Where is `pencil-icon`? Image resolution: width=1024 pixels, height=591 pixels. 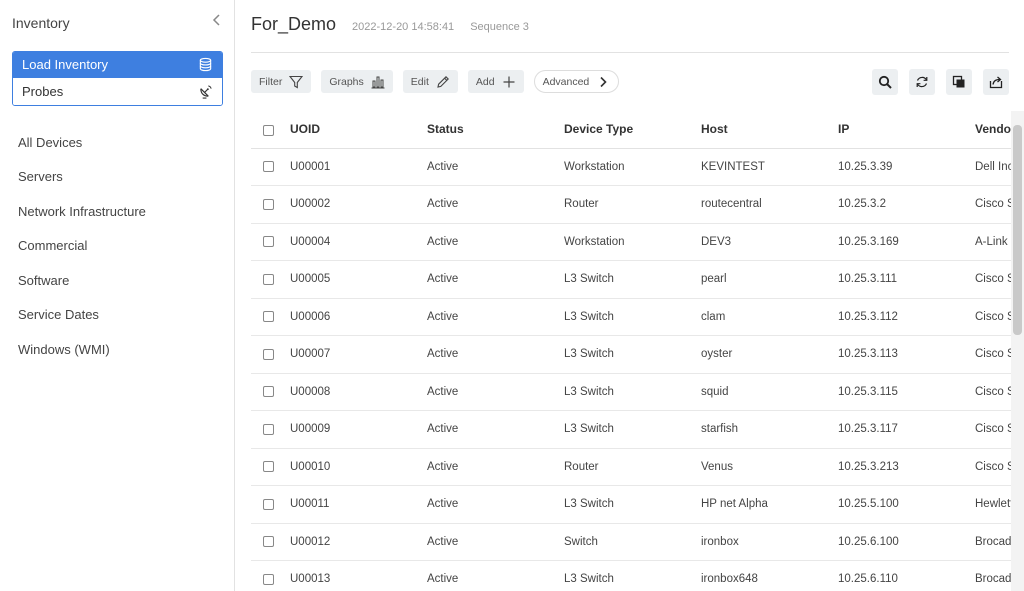
pencil-icon is located at coordinates (443, 81).